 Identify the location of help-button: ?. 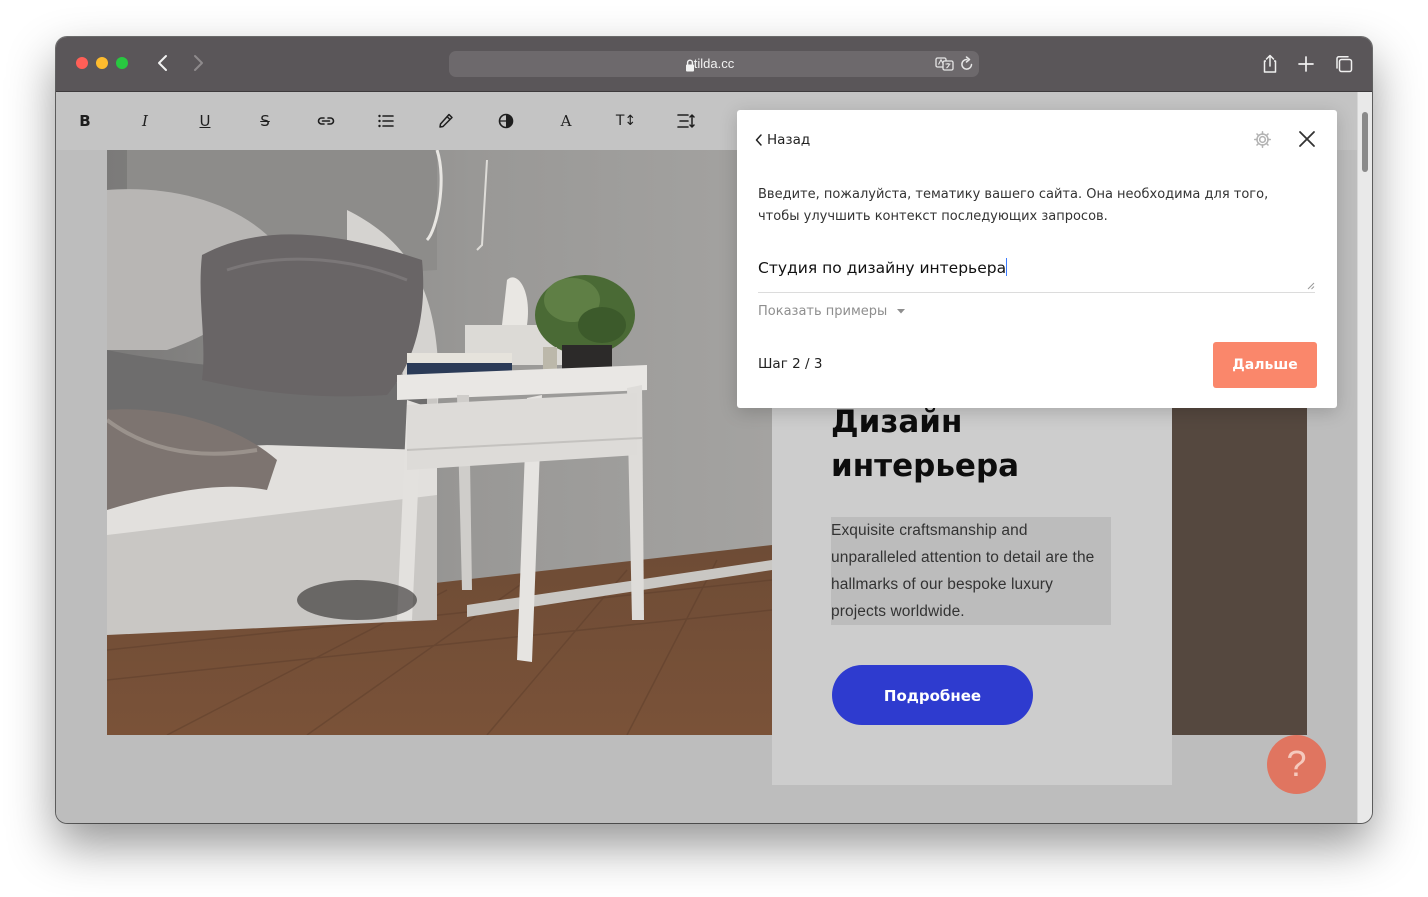
(1296, 764).